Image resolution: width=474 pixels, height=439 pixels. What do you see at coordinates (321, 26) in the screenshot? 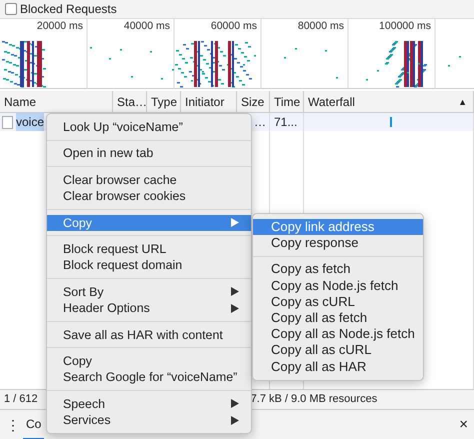
I see `tick-label: 80000 ms` at bounding box center [321, 26].